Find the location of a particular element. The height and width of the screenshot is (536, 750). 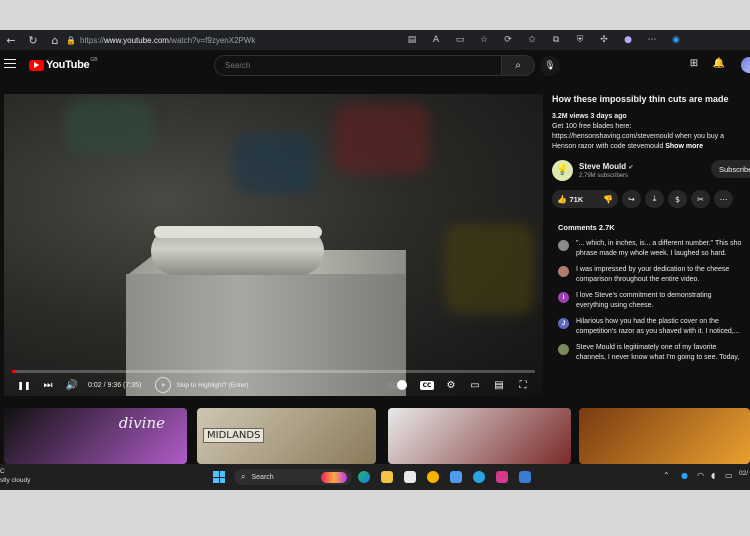

comments-header: Comments 2.7K is located at coordinates (586, 227).